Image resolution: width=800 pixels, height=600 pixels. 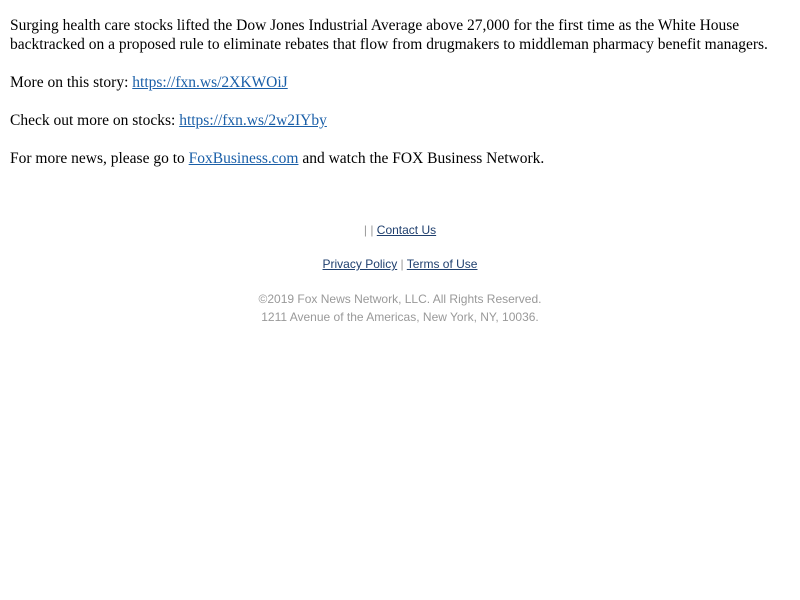 I want to click on footer-links-row-2: Privacy Policy | Terms of Use, so click(x=400, y=265).